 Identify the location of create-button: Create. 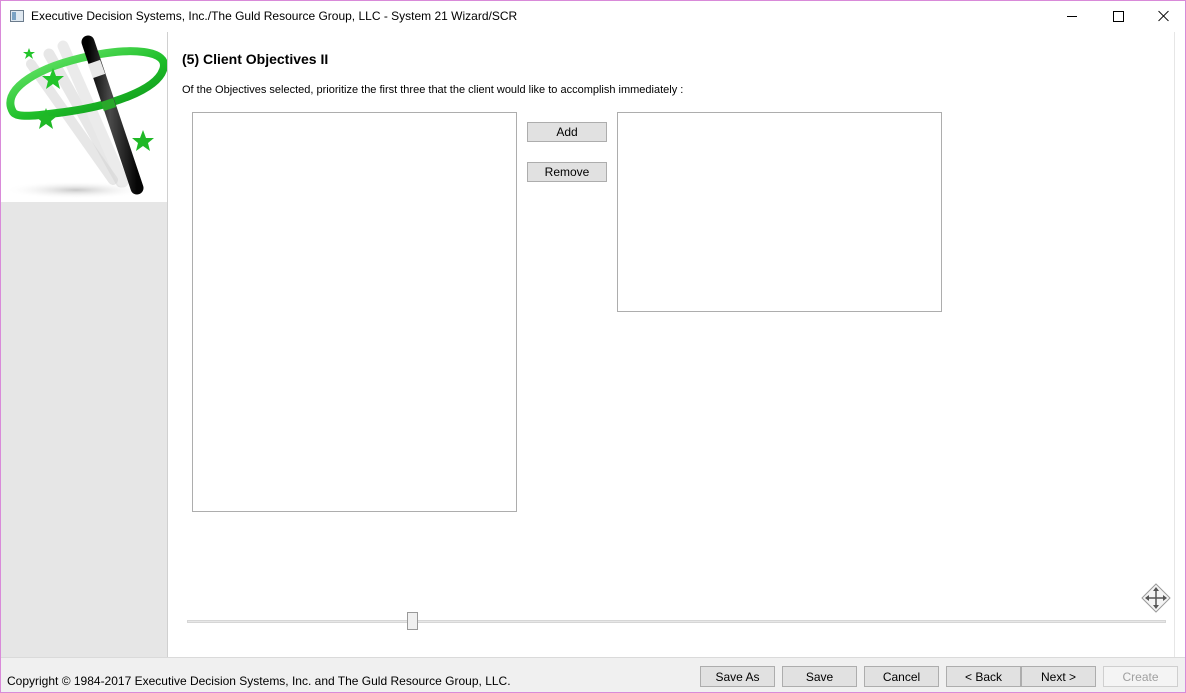
(1140, 676).